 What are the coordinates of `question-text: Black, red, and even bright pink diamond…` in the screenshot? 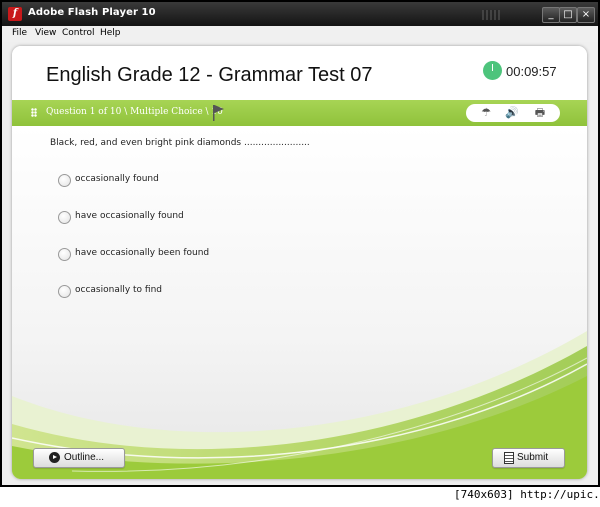 It's located at (180, 143).